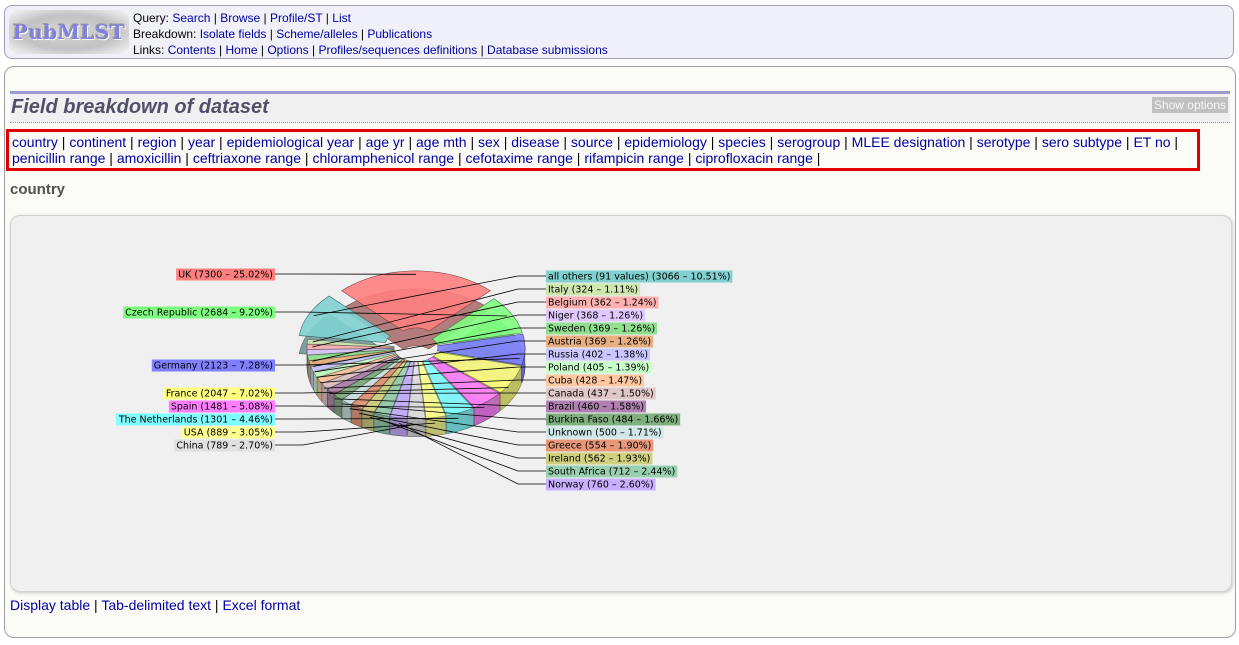  Describe the element at coordinates (602, 303) in the screenshot. I see `pie-label-text: Belgium (362 – 1.24%)` at that location.